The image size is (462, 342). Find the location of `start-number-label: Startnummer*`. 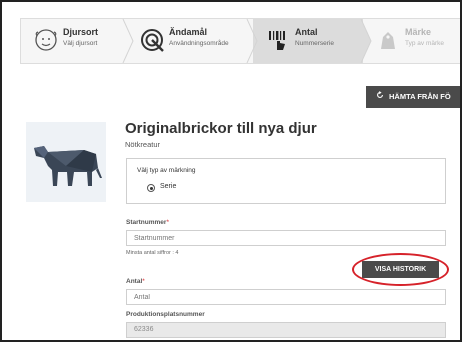

start-number-label: Startnummer* is located at coordinates (147, 222).